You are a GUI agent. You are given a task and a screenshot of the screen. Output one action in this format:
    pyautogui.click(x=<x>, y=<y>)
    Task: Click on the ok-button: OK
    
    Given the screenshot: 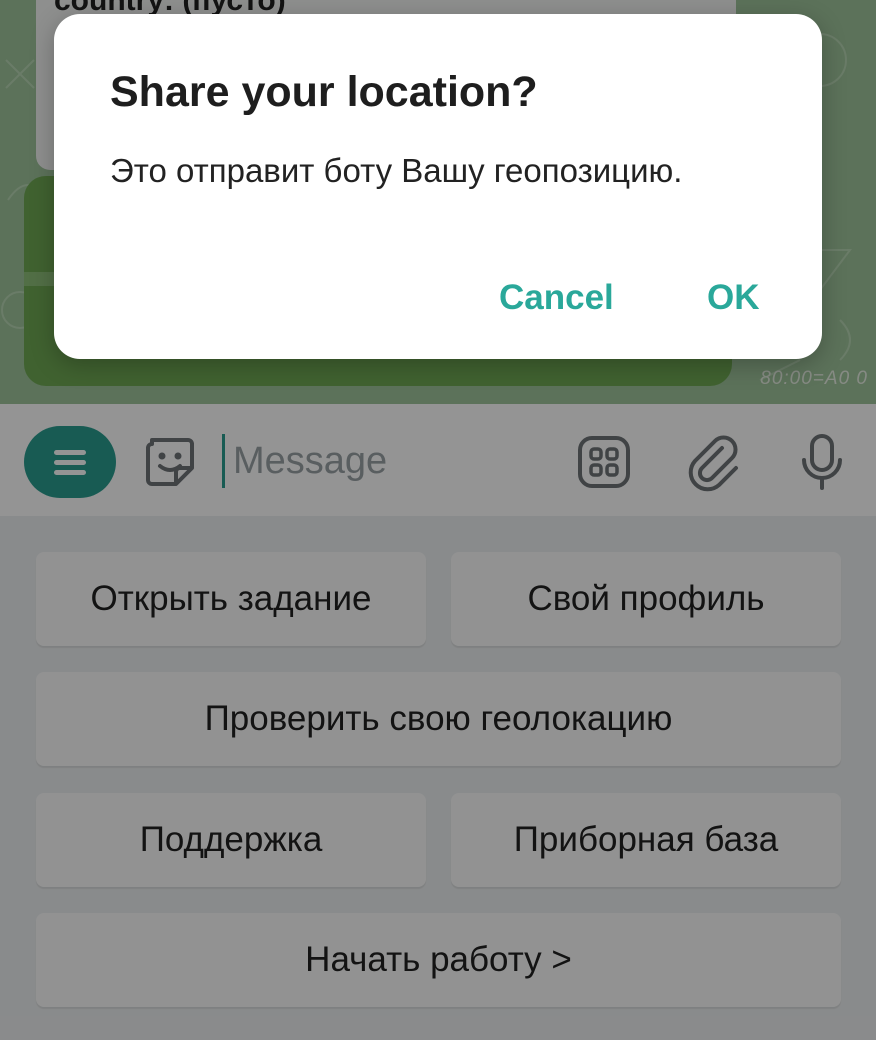 What is the action you would take?
    pyautogui.click(x=733, y=298)
    